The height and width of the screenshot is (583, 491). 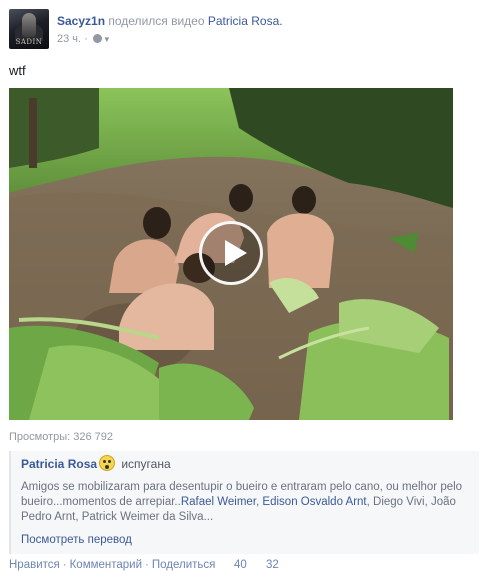 I want to click on author-link: Sacyz1n, so click(x=81, y=21).